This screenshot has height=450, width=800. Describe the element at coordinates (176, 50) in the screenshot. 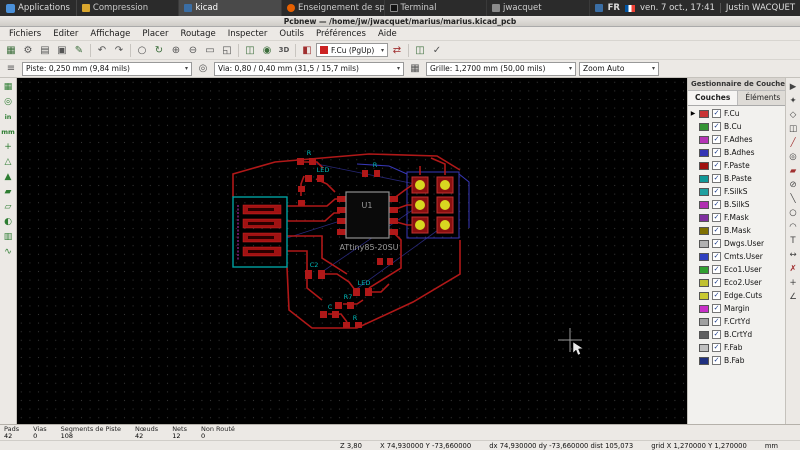

I see `zoom-in-button: ⊕` at that location.